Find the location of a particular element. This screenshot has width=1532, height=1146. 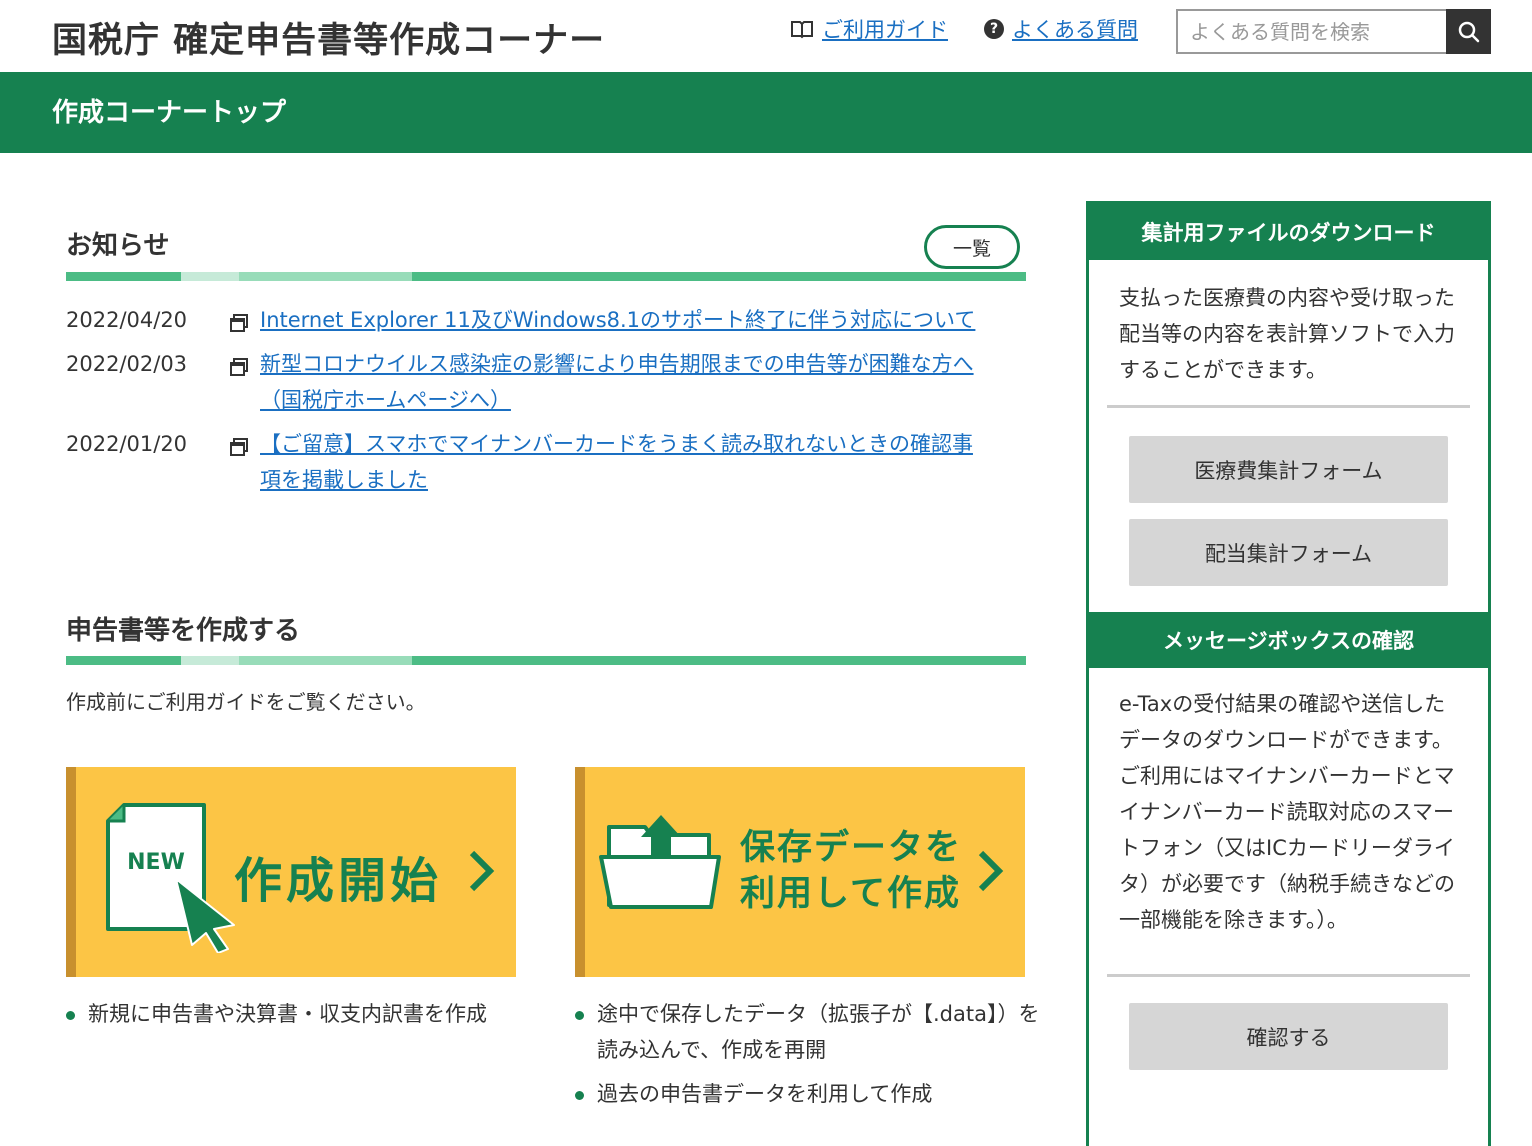

list-item: 途中で保存したデータ（拡張子が【.data】）を読み込んで、作成を再開 is located at coordinates (810, 1032).